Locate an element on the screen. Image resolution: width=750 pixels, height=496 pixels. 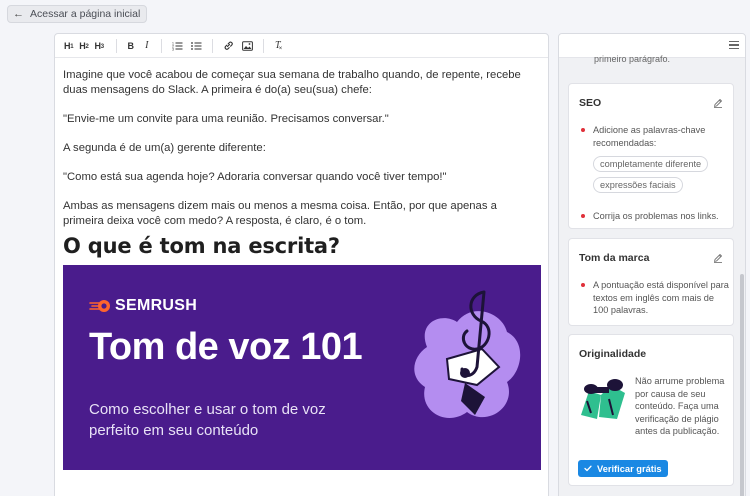
clear-format-icon: T × is located at coordinates (278, 46).